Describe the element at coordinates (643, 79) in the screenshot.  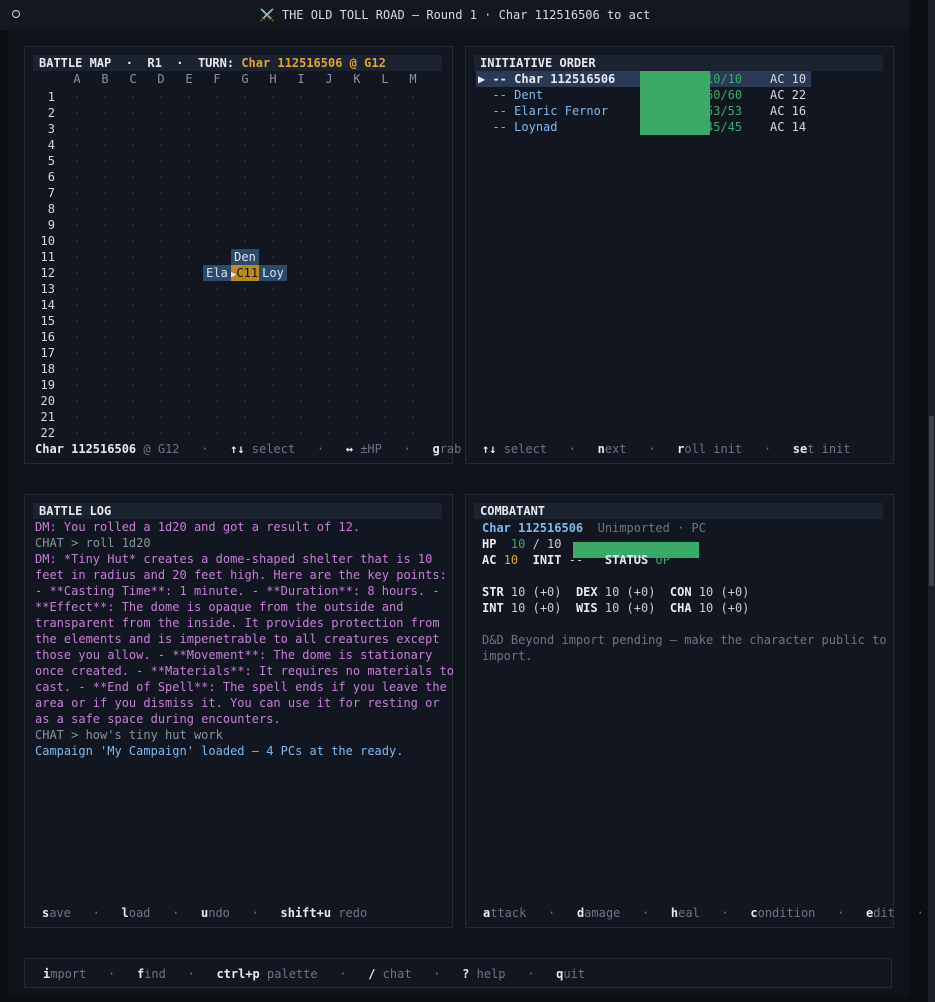
I see `initiative-row: ▶ -- Char 112516506 10/10 AC 10` at that location.